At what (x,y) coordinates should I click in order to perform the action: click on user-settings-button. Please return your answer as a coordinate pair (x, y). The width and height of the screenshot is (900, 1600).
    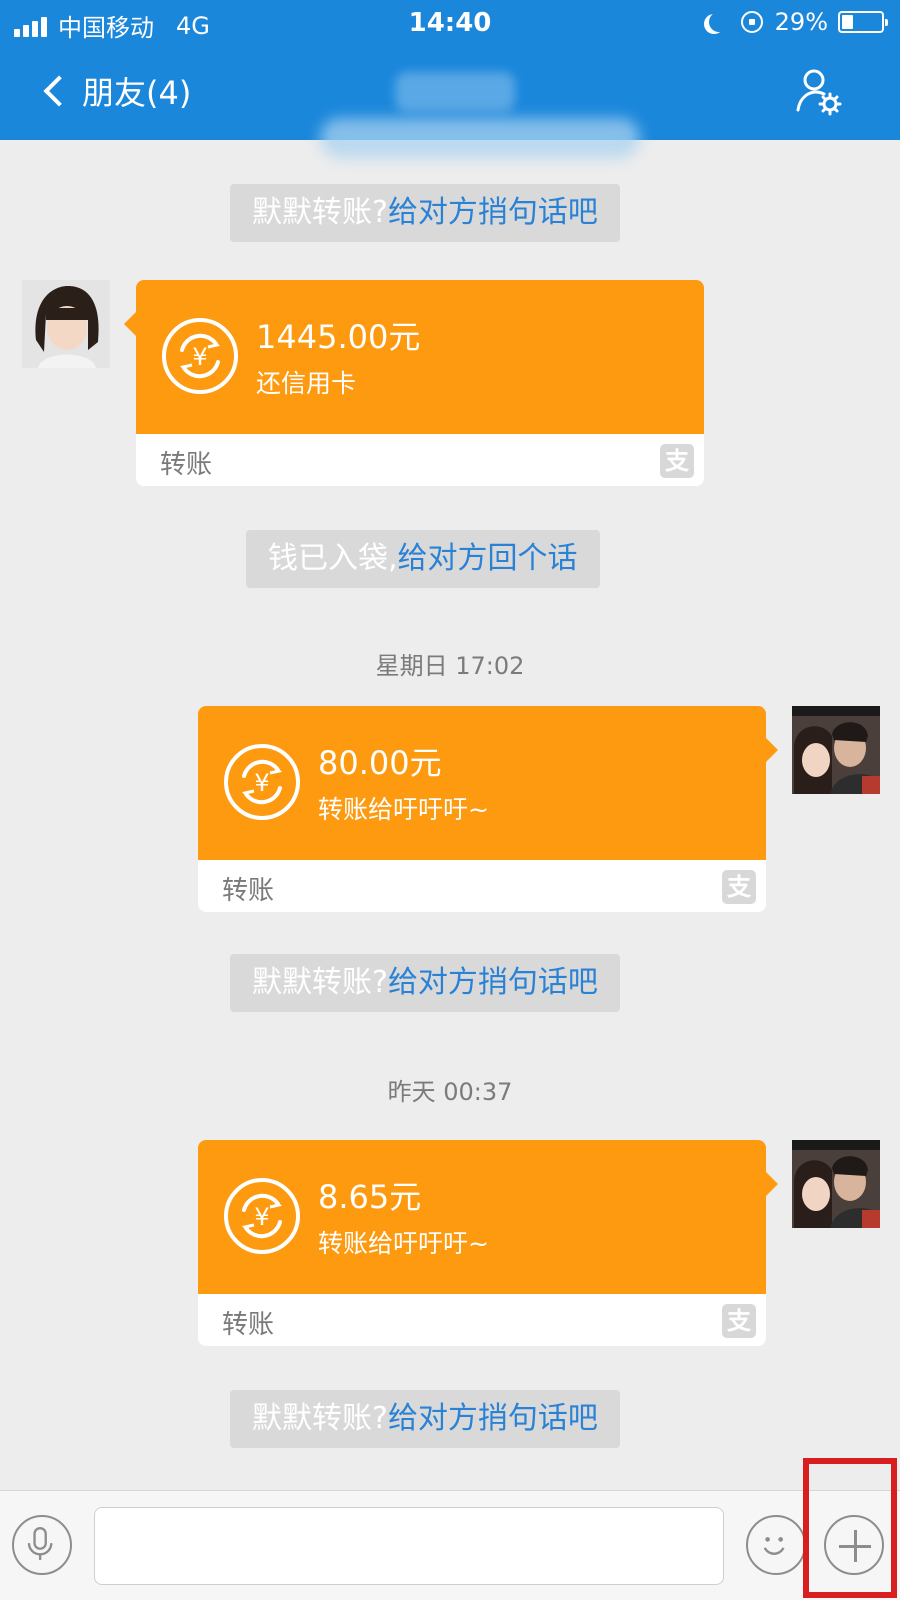
    Looking at the image, I should click on (817, 91).